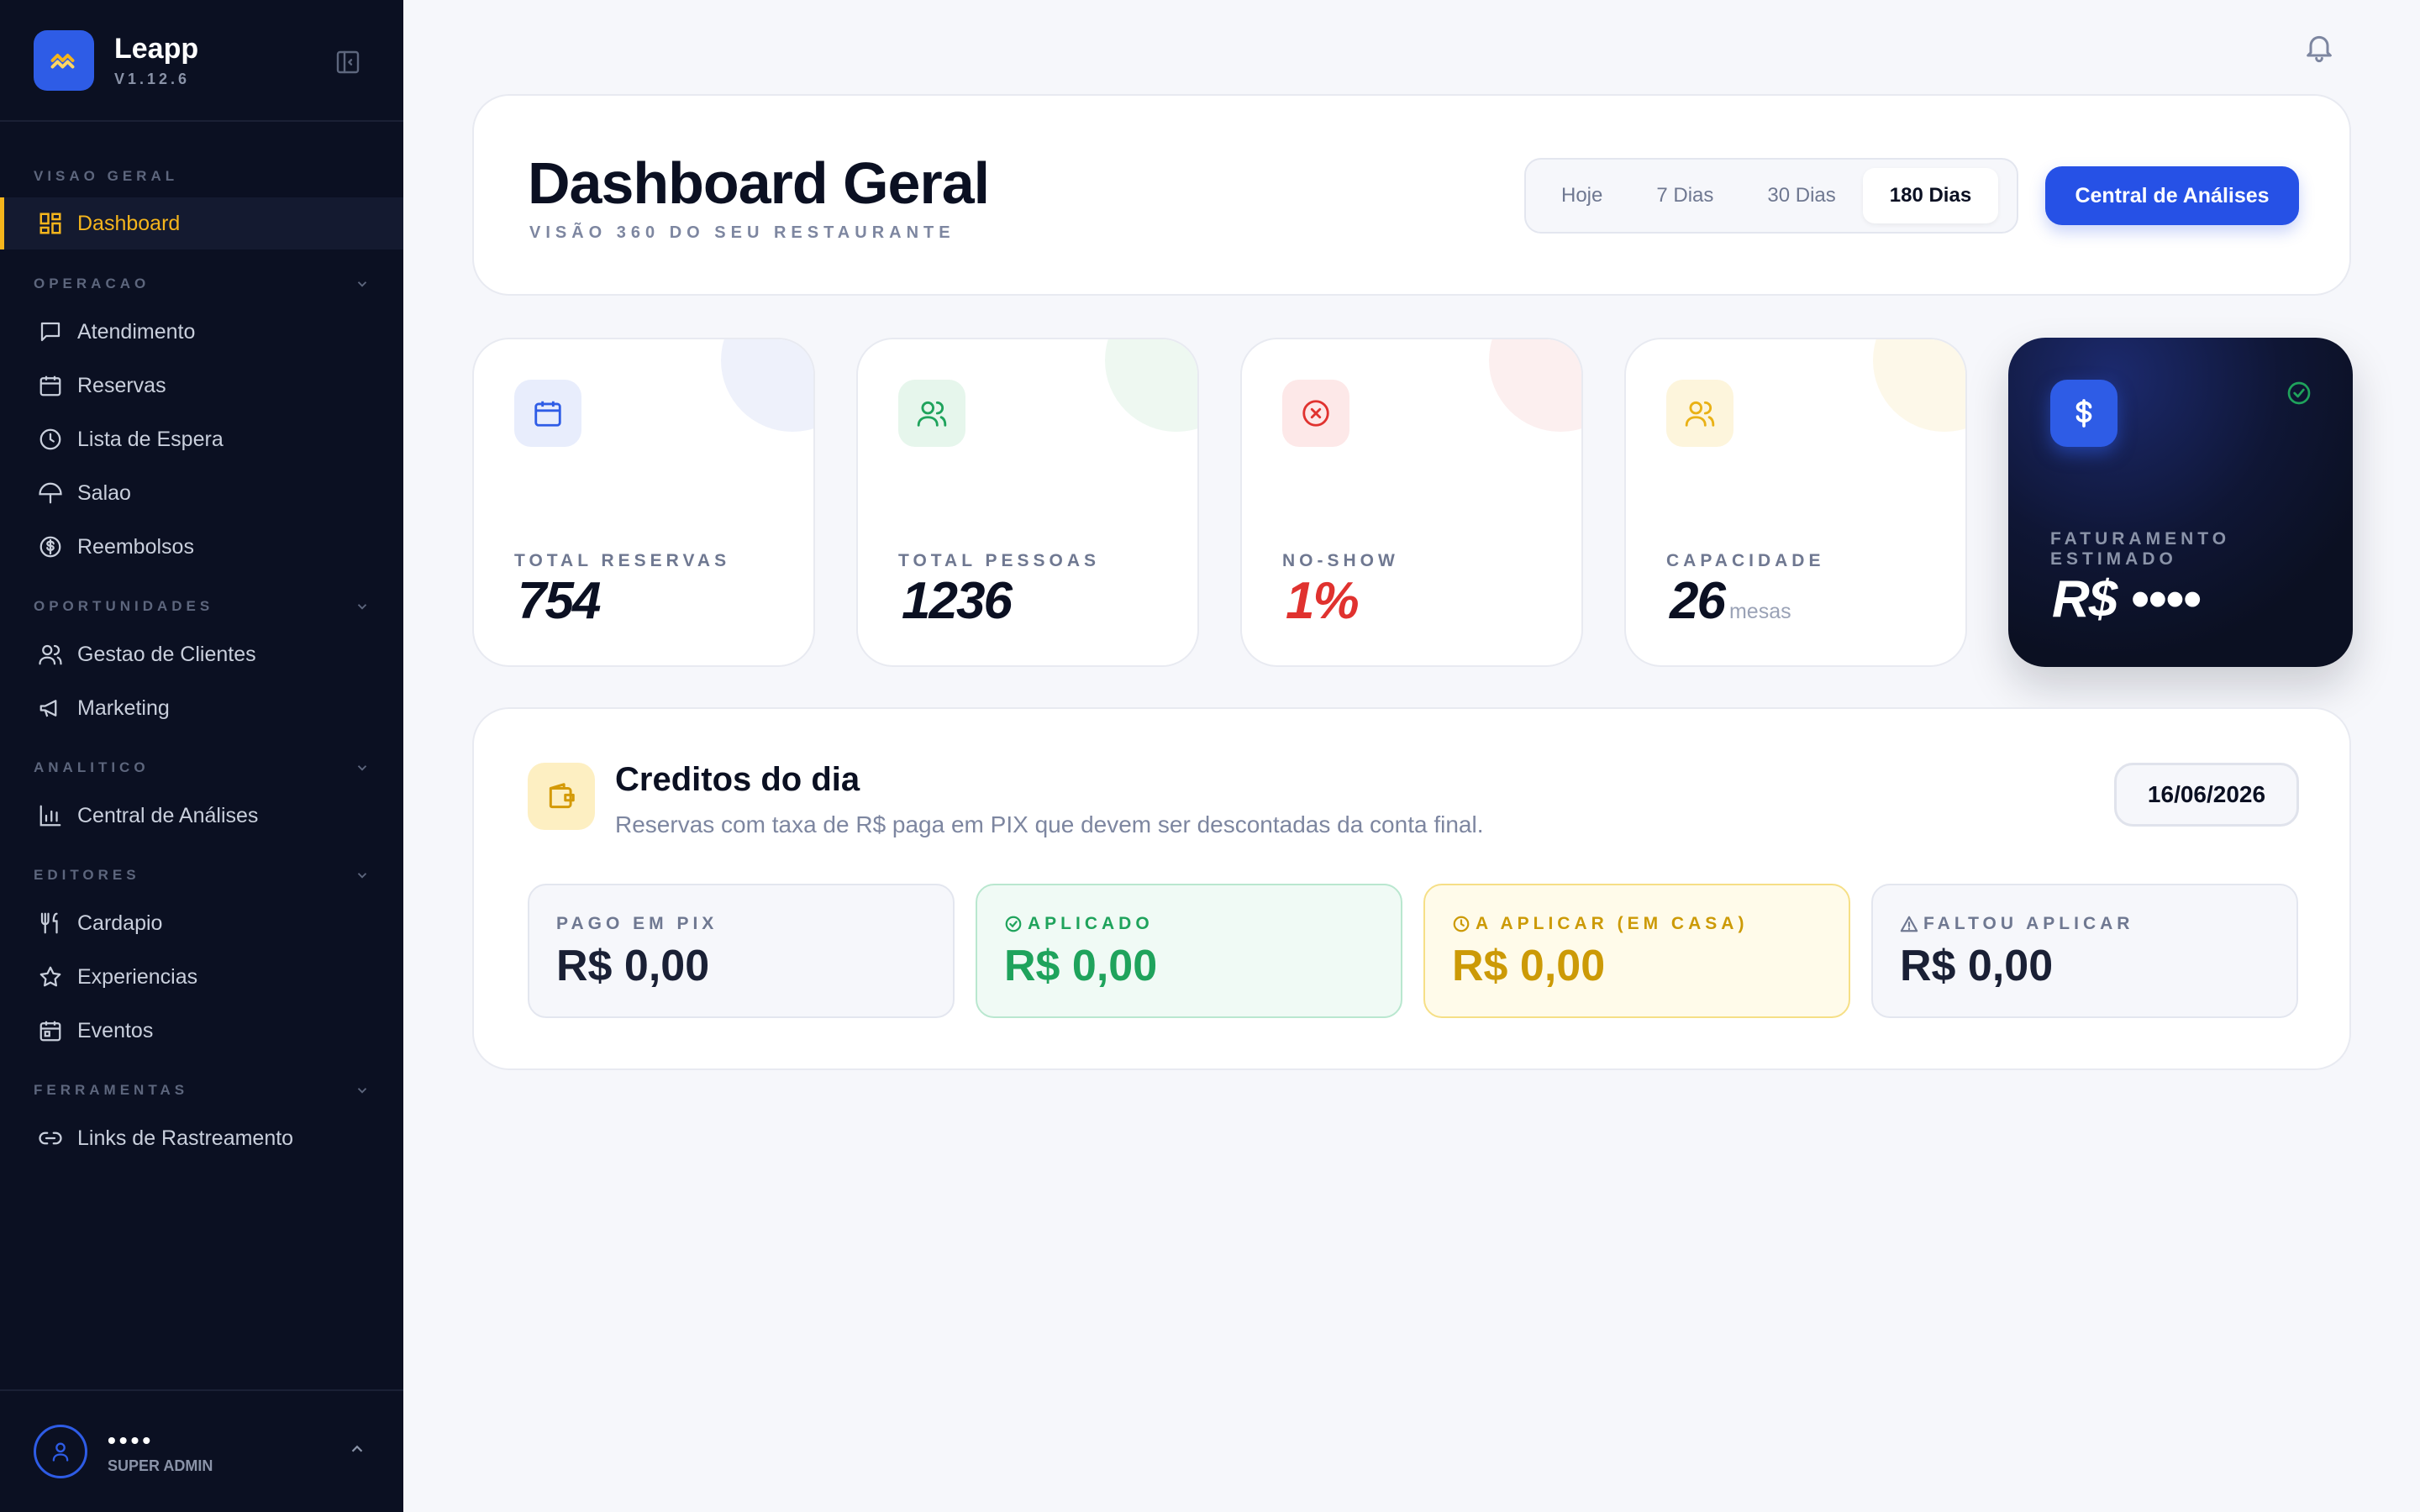 Image resolution: width=2420 pixels, height=1512 pixels. I want to click on page-title: Dashboard Geral, so click(759, 183).